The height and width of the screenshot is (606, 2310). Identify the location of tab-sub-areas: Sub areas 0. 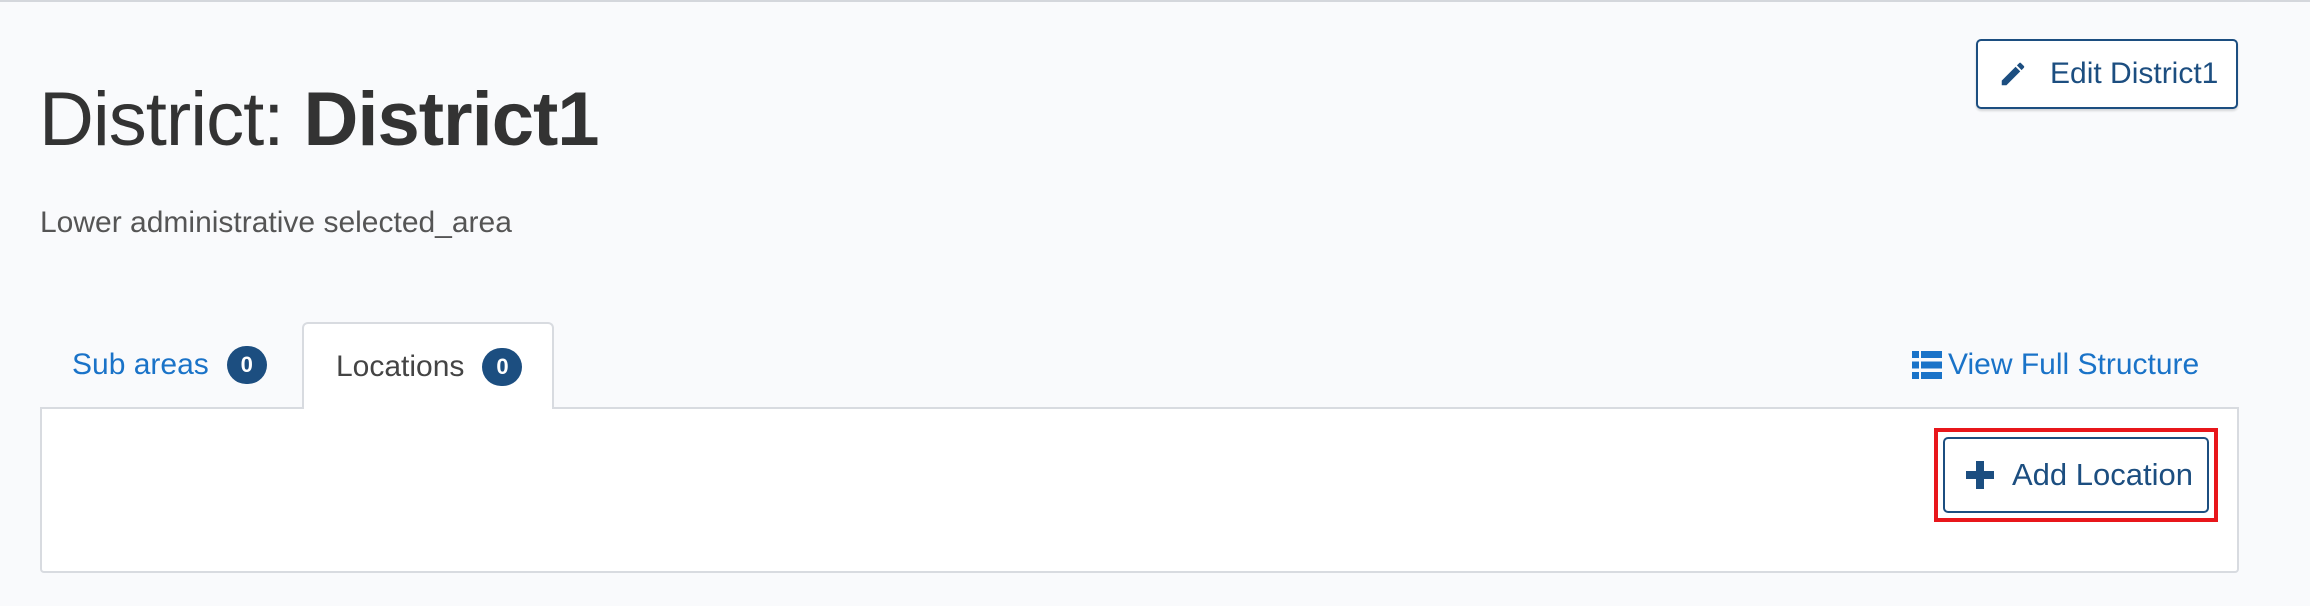
(171, 365).